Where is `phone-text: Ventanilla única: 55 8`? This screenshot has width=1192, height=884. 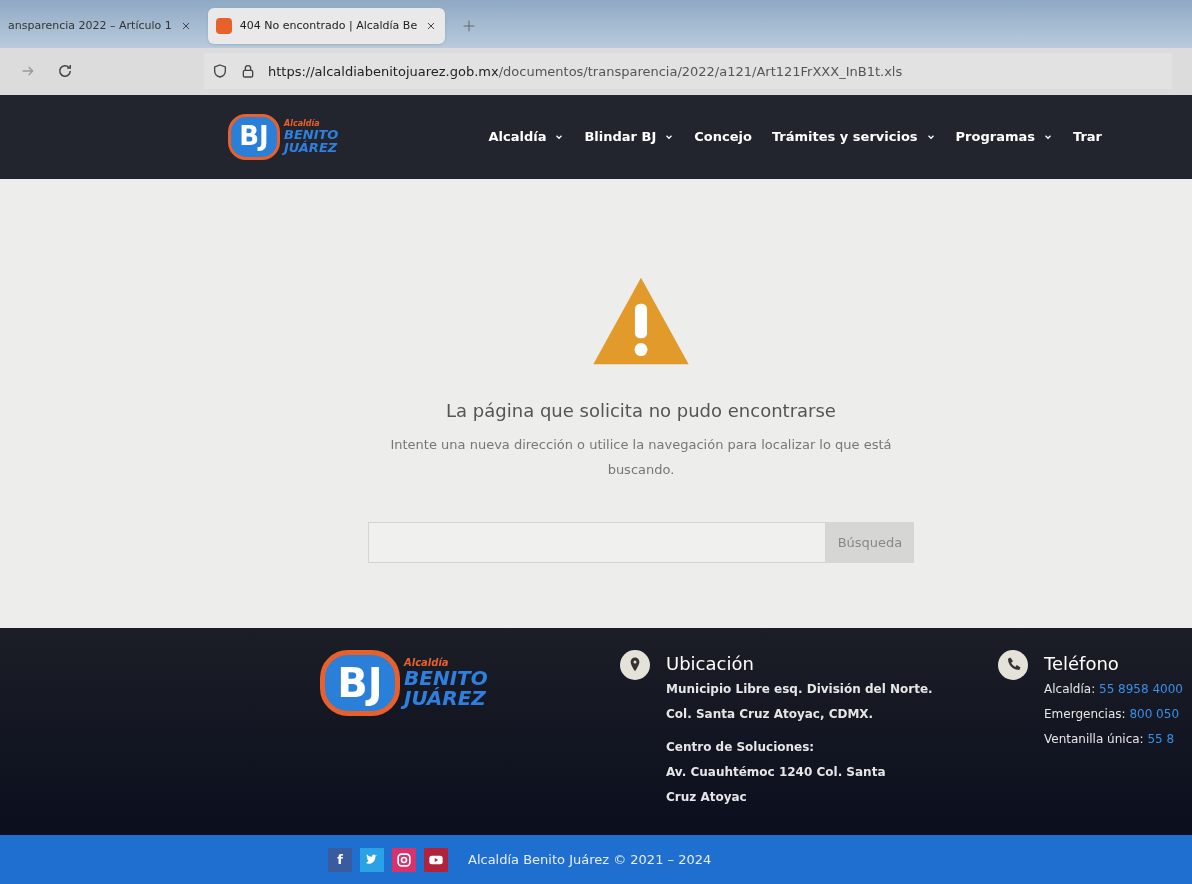
phone-text: Ventanilla única: 55 8 is located at coordinates (1110, 740).